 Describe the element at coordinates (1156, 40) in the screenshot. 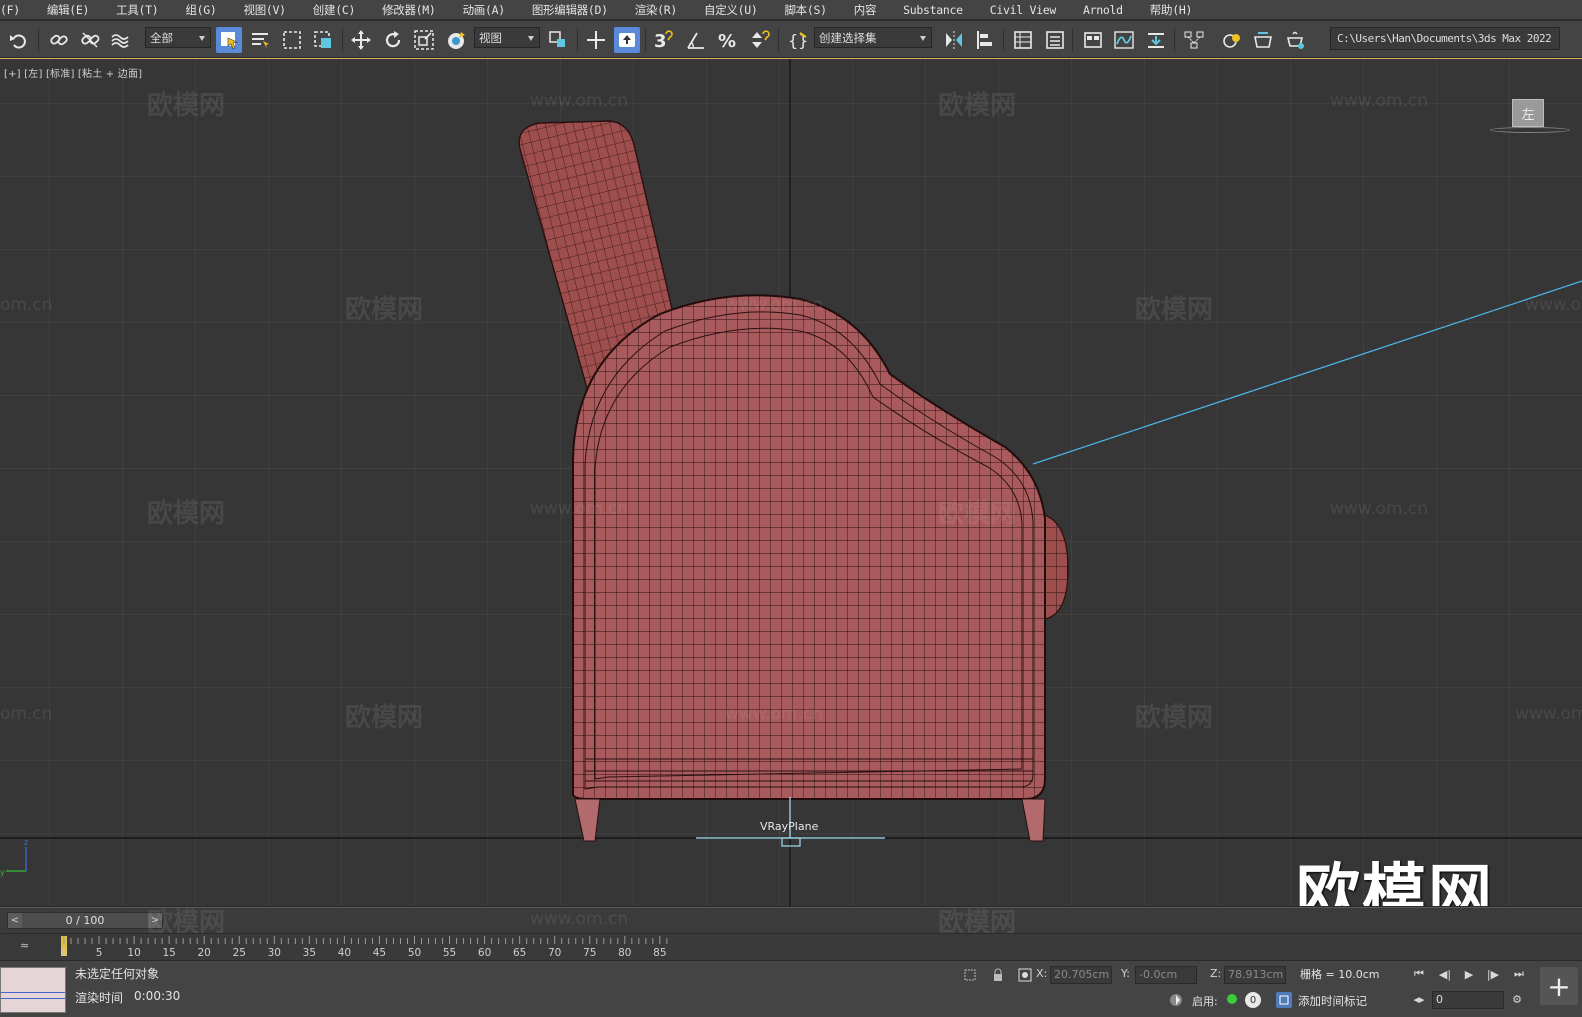

I see `dope-sheet-icon` at that location.